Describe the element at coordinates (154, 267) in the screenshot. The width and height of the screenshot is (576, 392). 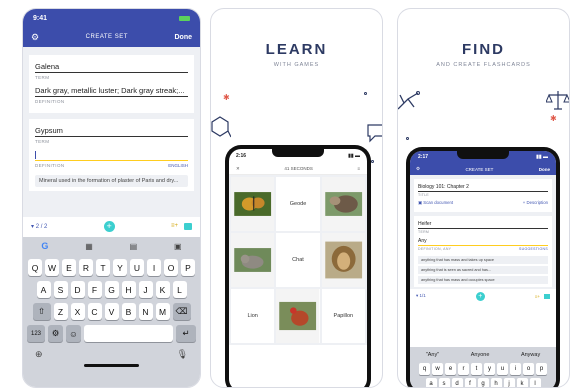
I see `key-i: I` at that location.